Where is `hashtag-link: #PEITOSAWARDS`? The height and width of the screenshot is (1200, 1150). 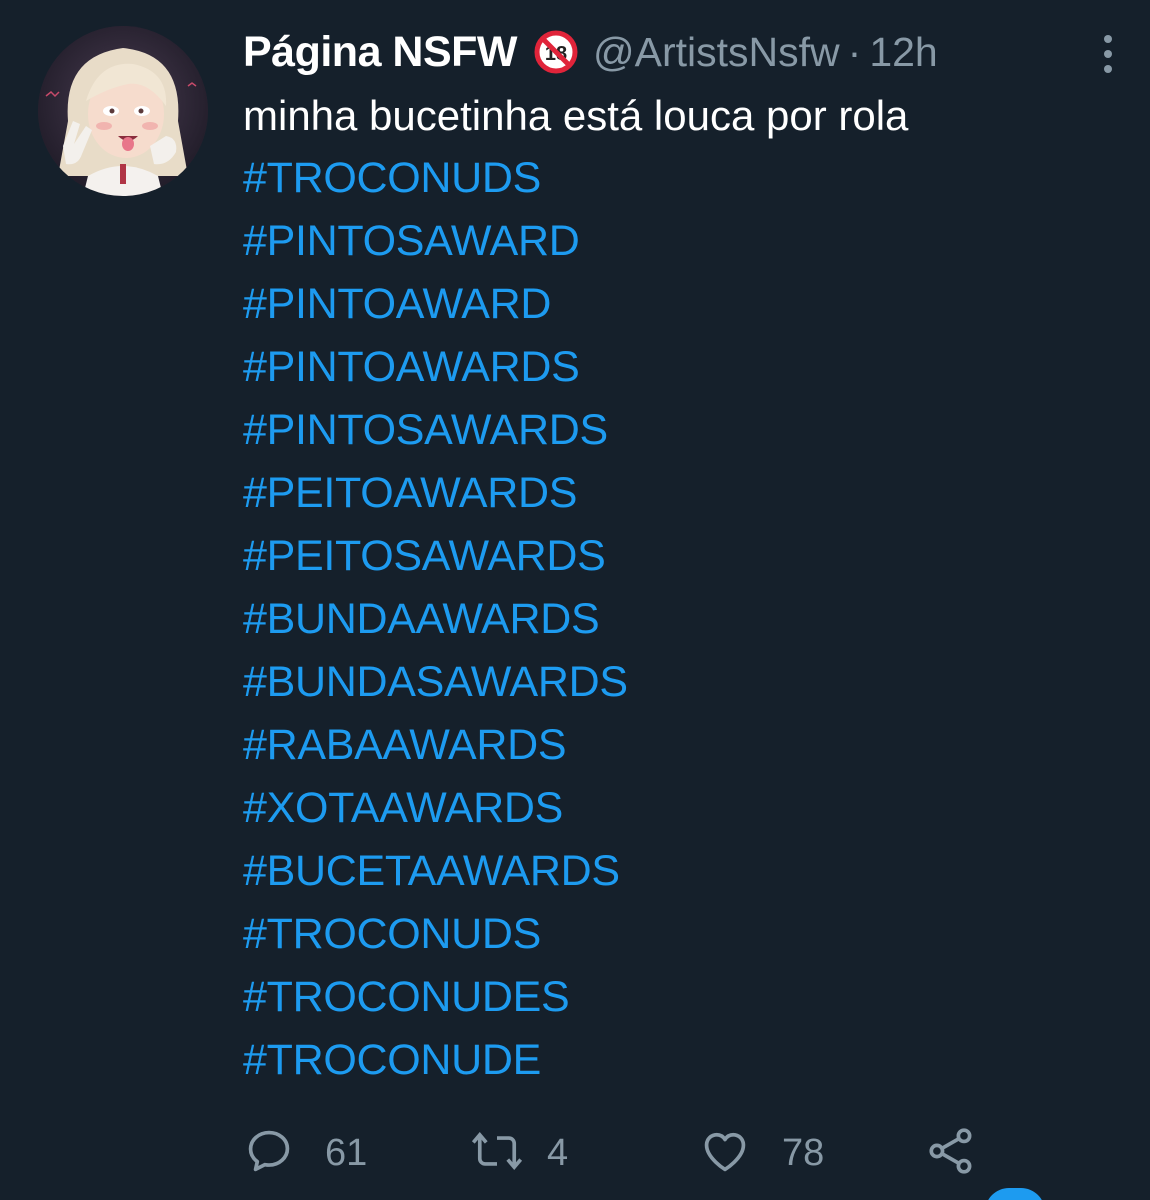 hashtag-link: #PEITOSAWARDS is located at coordinates (683, 556).